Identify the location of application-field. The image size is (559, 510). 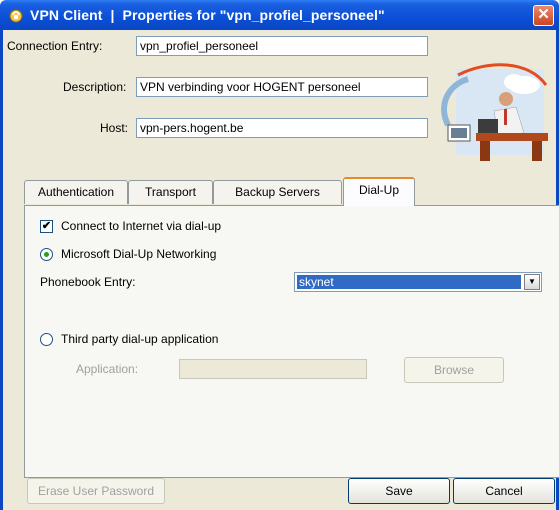
(273, 369).